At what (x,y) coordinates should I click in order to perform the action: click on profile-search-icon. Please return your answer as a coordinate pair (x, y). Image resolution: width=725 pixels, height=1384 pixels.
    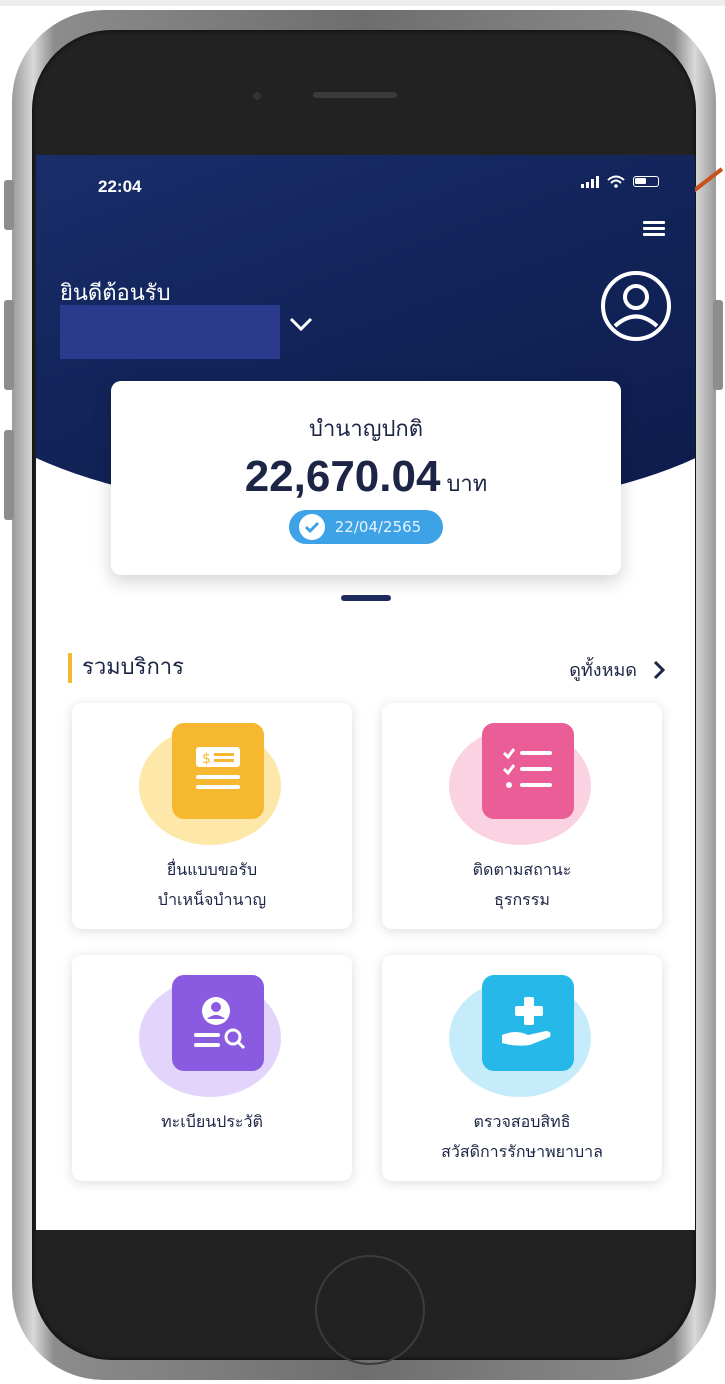
    Looking at the image, I should click on (218, 1023).